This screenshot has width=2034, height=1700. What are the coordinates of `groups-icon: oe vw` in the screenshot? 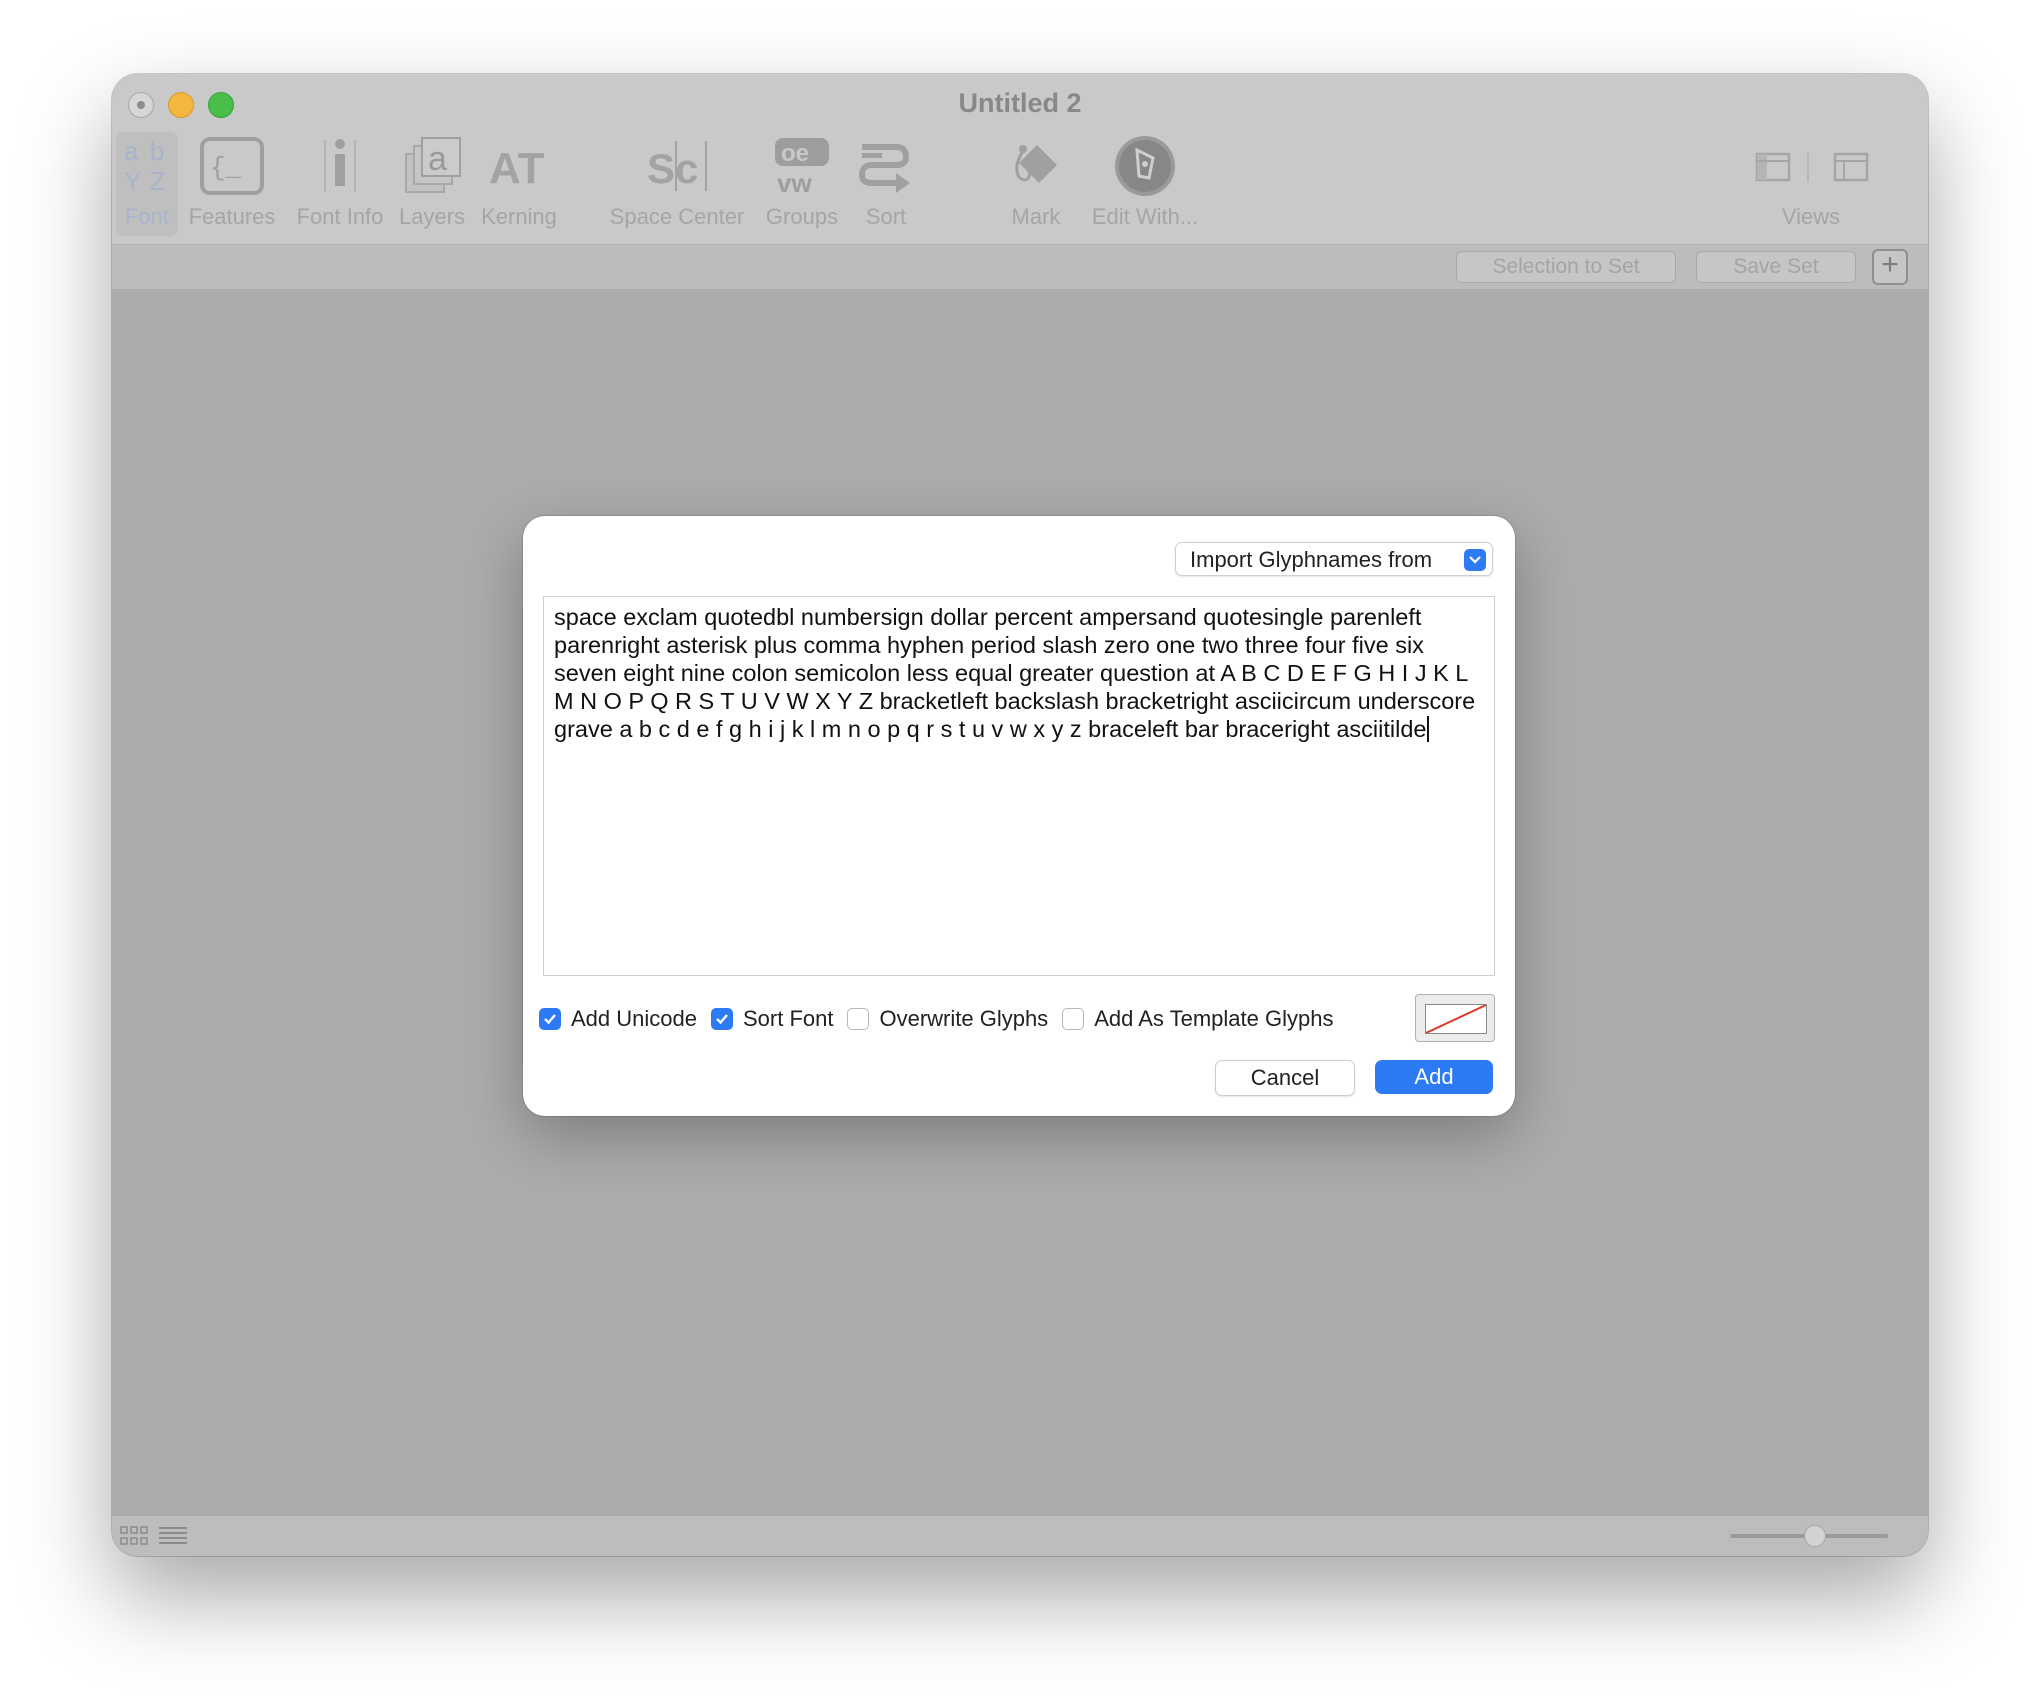 It's located at (802, 166).